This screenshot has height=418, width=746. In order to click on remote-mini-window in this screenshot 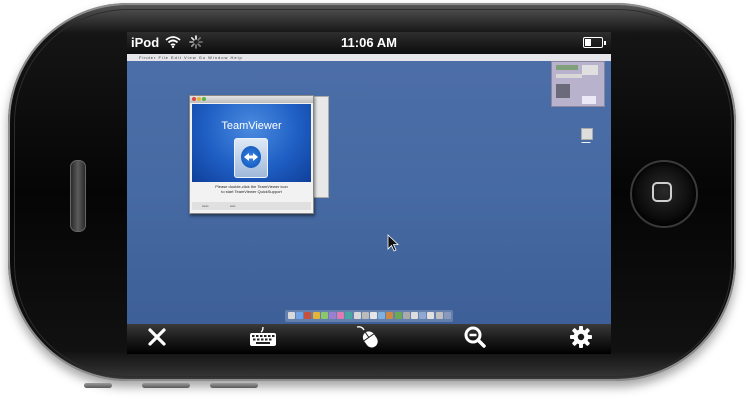, I will do `click(578, 84)`.